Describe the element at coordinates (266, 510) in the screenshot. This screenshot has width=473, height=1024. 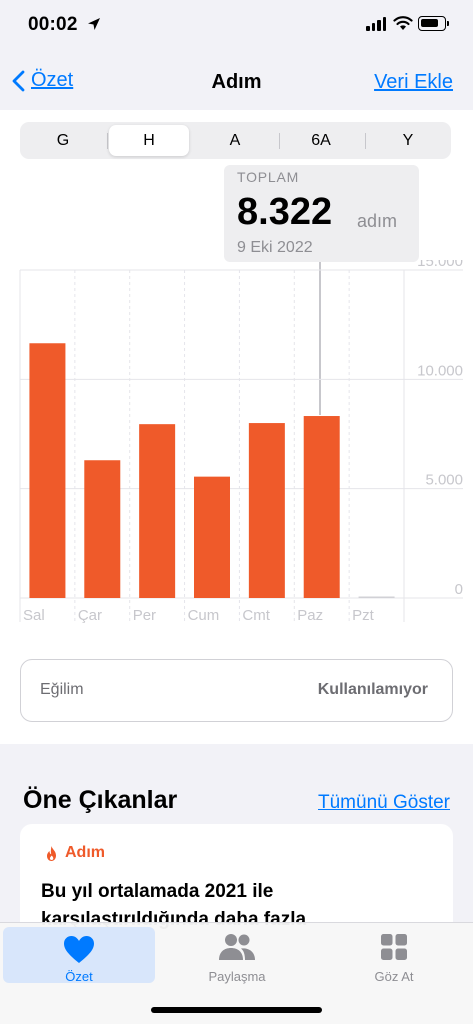
I see `bar-cmt` at that location.